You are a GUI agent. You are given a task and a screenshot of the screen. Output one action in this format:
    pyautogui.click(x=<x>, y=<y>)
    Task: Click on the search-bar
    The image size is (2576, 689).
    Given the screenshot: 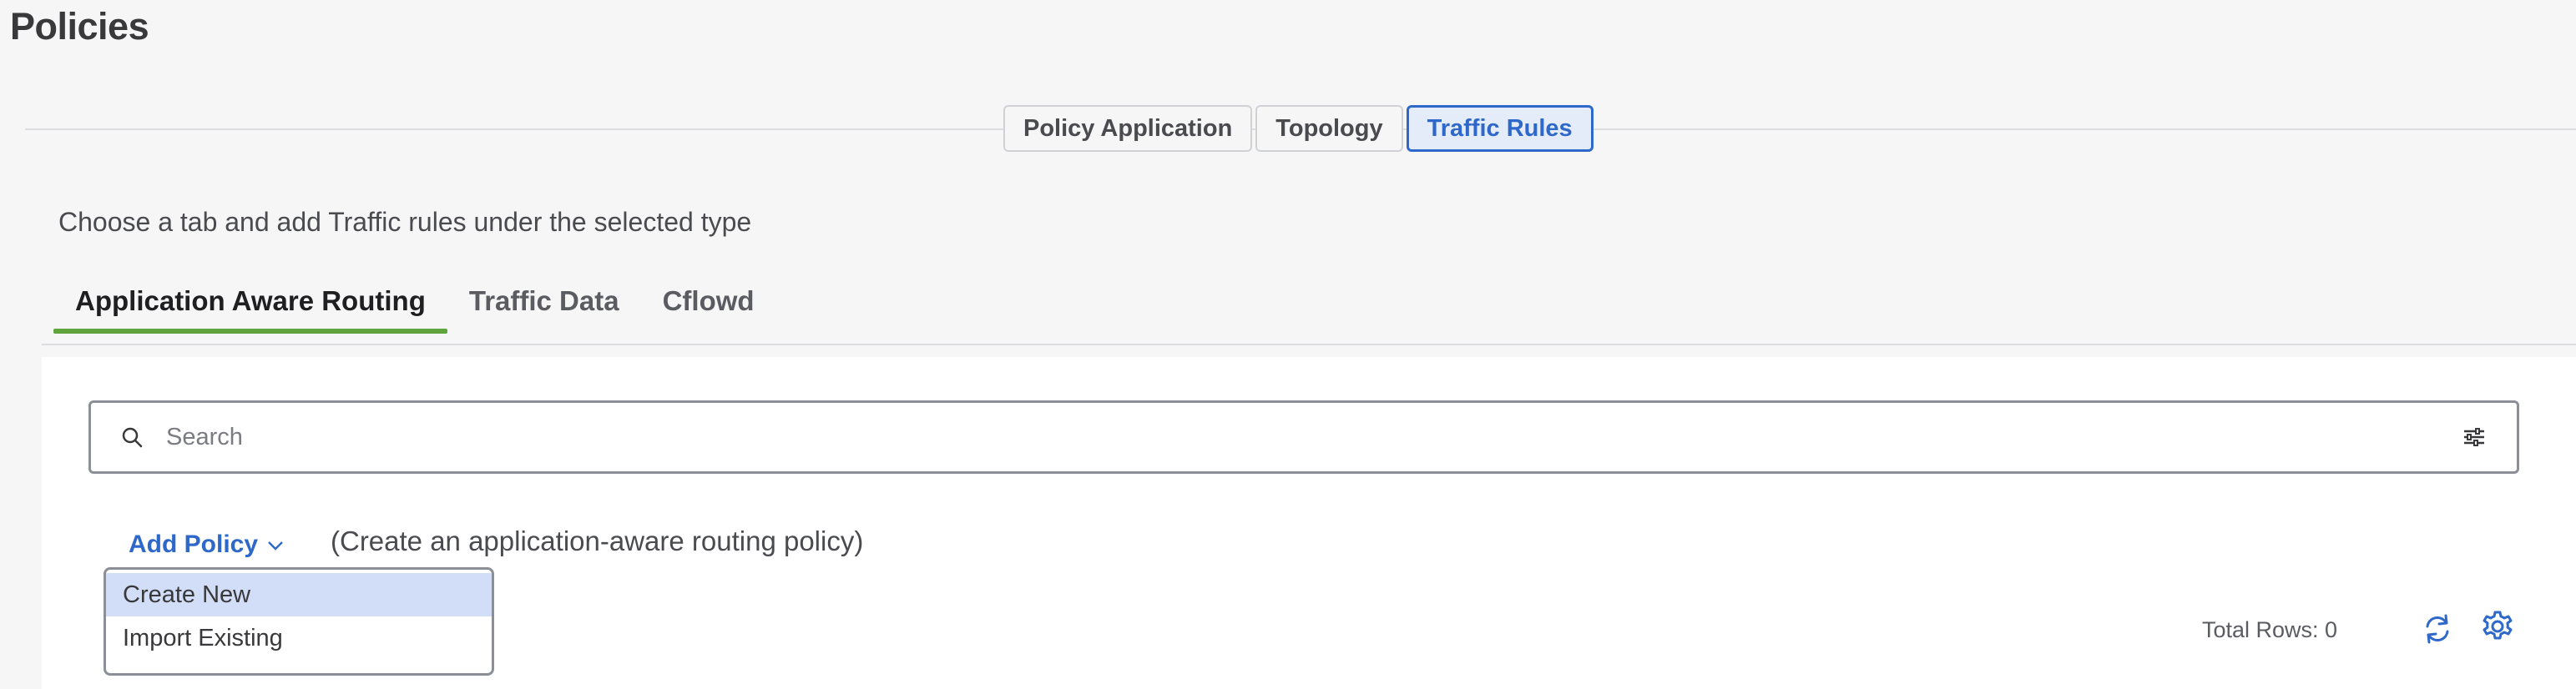 What is the action you would take?
    pyautogui.click(x=1303, y=437)
    